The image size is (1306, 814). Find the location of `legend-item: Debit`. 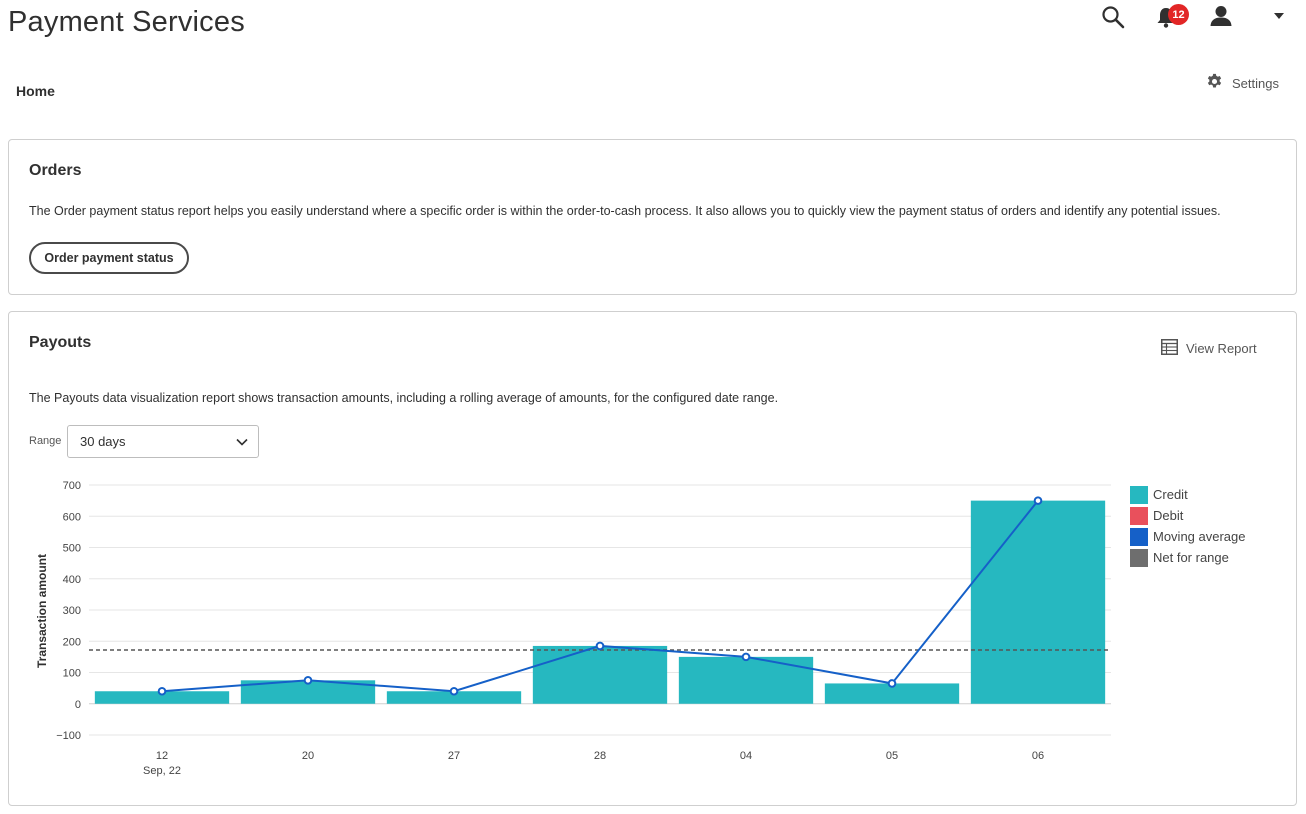

legend-item: Debit is located at coordinates (1188, 515).